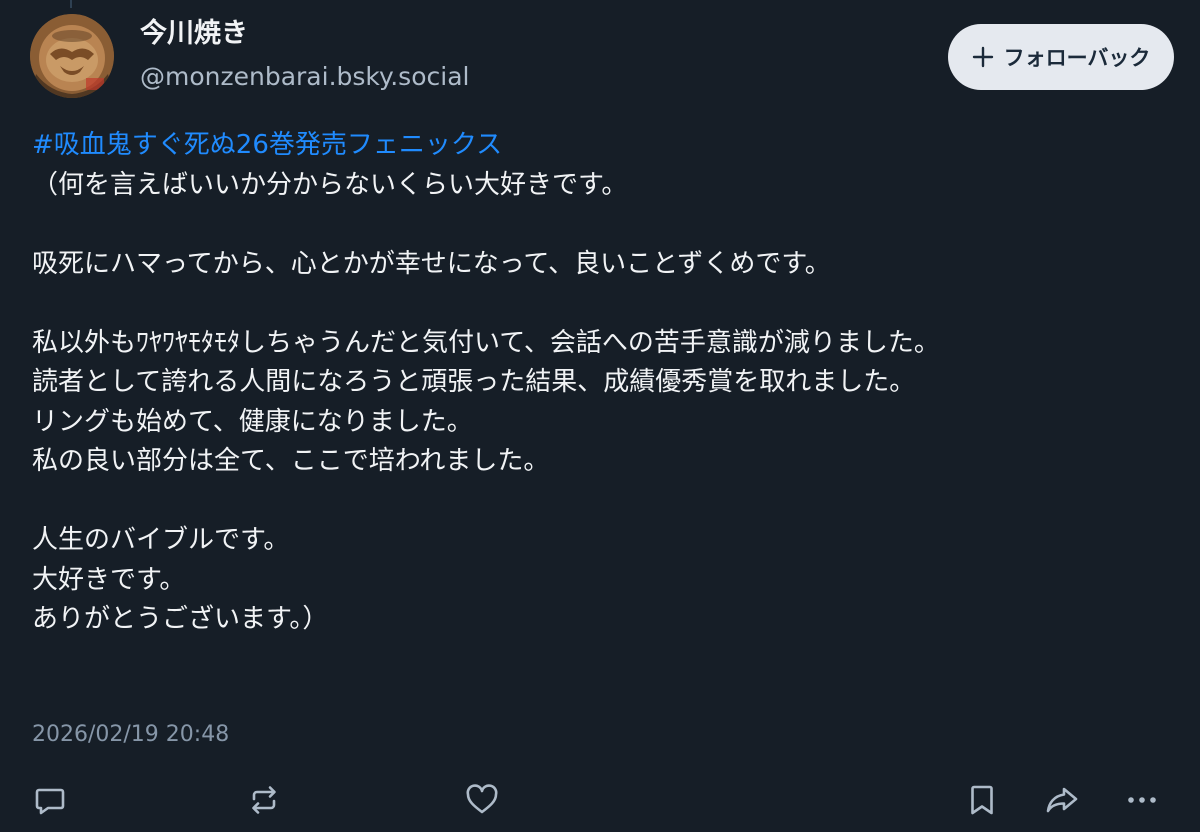 The image size is (1200, 832). What do you see at coordinates (330, 184) in the screenshot?
I see `post-line: （何を言えばいいか分からないくらい大好きです。` at bounding box center [330, 184].